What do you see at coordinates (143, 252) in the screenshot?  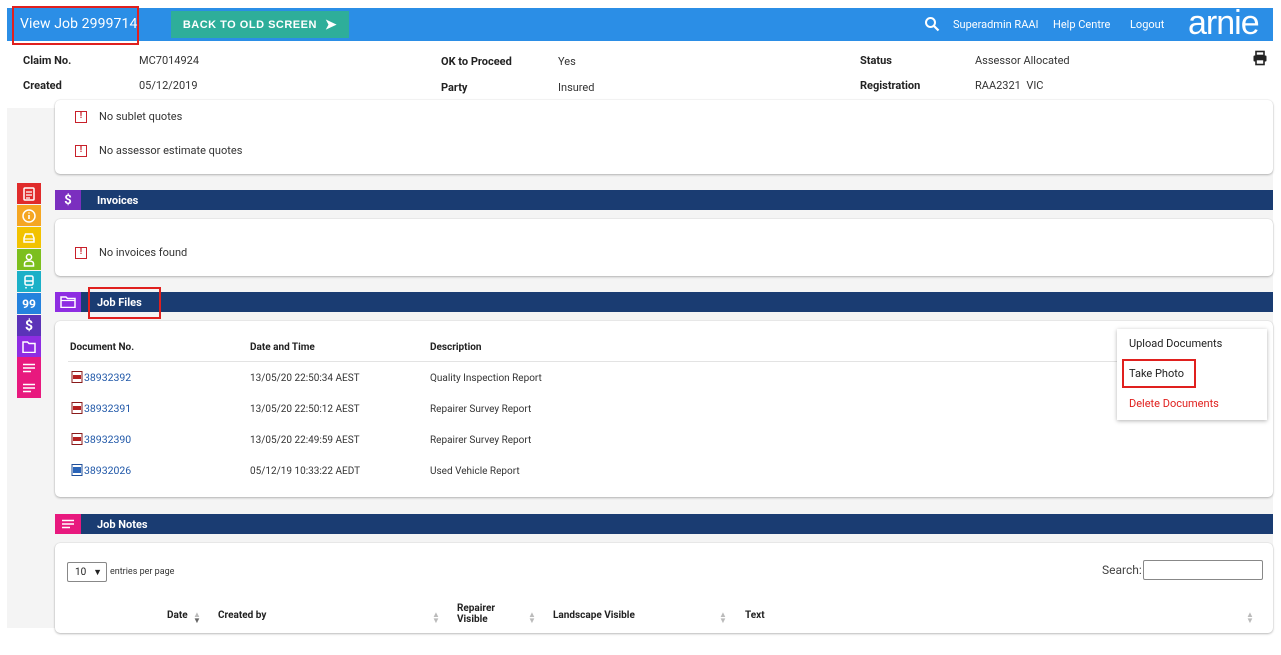 I see `no-invoices-text: No invoices found` at bounding box center [143, 252].